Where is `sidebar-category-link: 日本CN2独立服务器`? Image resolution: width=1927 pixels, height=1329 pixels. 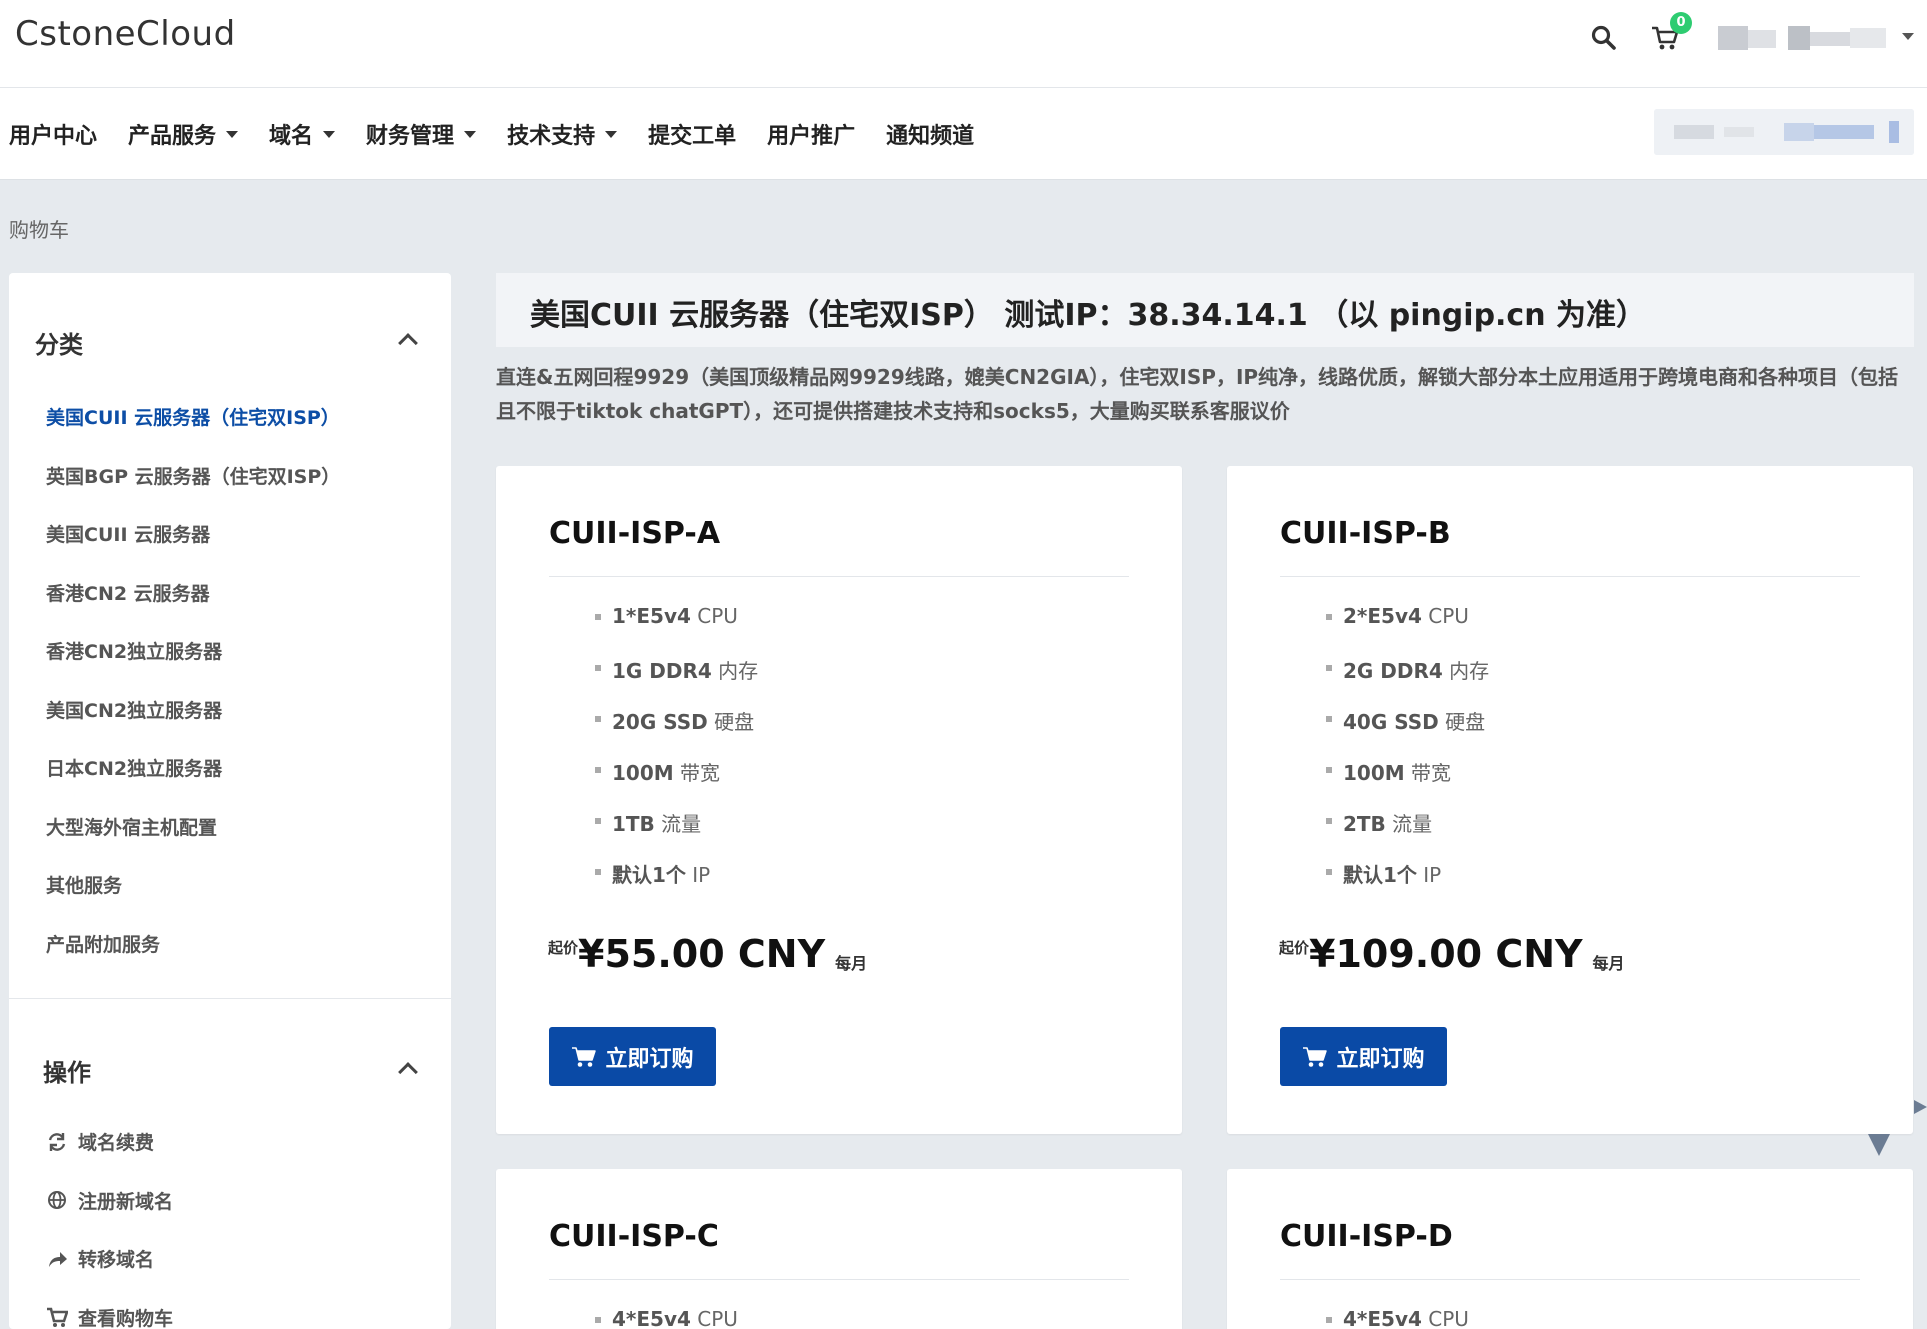
sidebar-category-link: 日本CN2独立服务器 is located at coordinates (134, 767).